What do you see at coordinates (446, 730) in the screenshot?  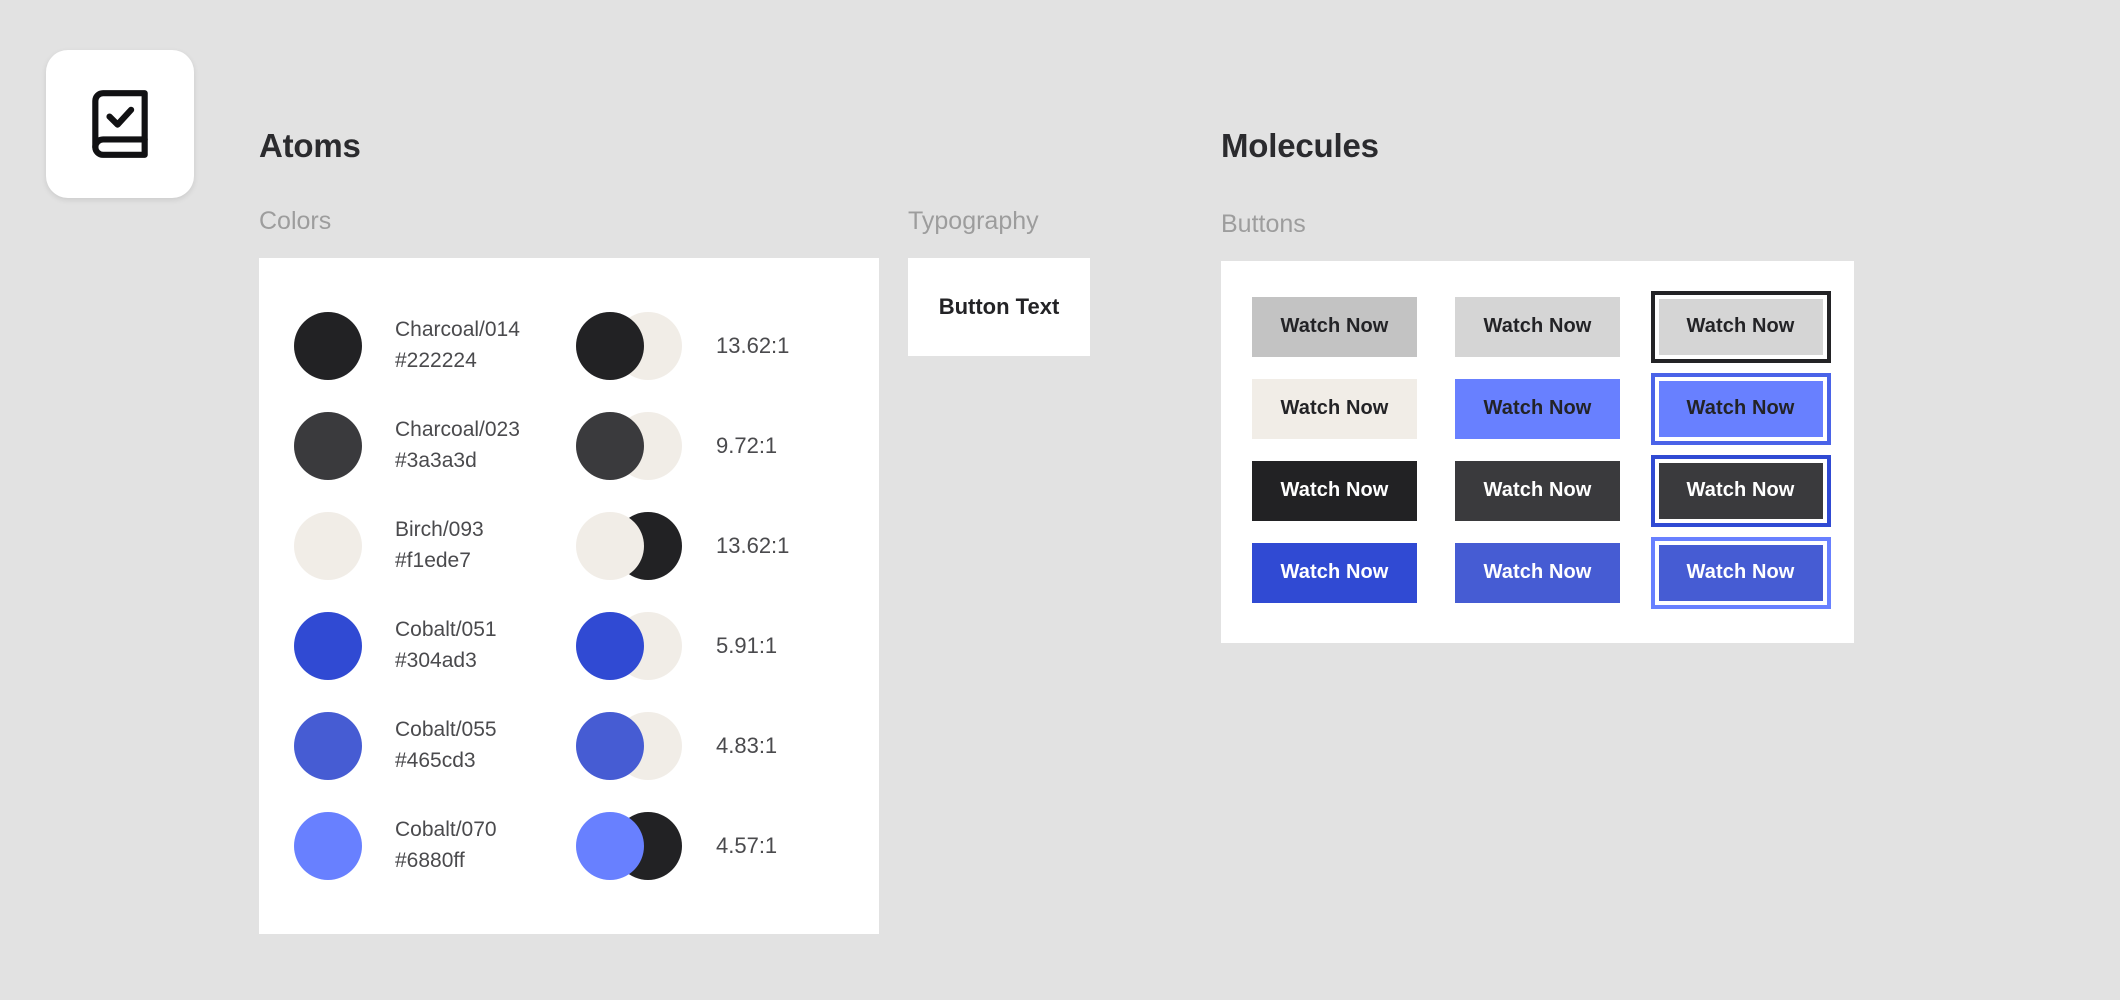 I see `color-name: Cobalt/055` at bounding box center [446, 730].